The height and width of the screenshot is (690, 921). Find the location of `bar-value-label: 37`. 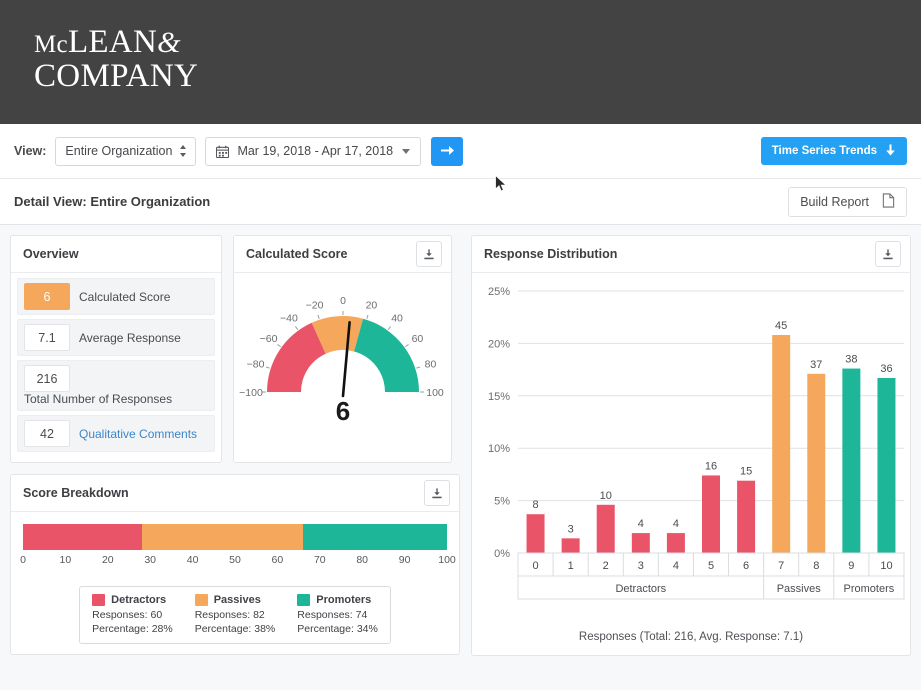

bar-value-label: 37 is located at coordinates (816, 365).